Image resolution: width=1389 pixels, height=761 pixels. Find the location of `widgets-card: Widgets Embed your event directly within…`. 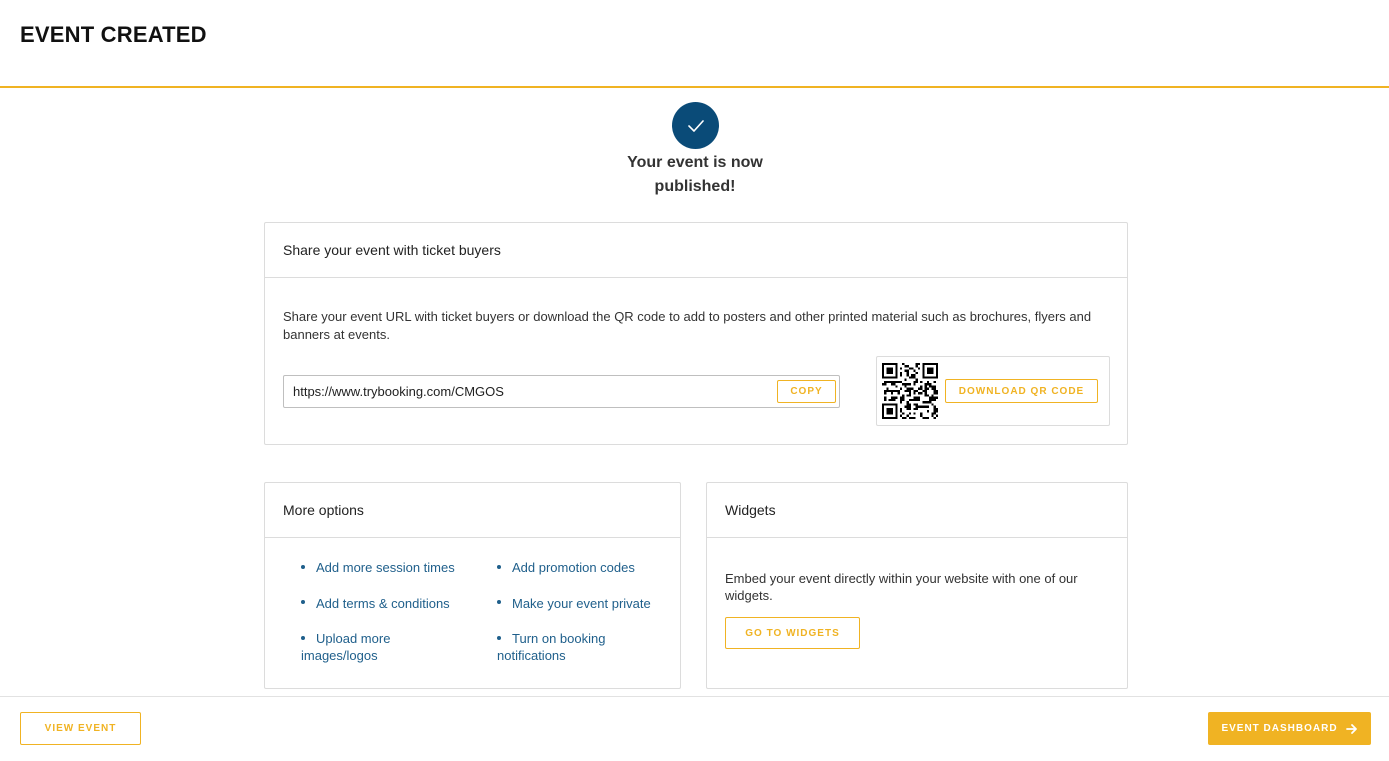

widgets-card: Widgets Embed your event directly within… is located at coordinates (917, 585).